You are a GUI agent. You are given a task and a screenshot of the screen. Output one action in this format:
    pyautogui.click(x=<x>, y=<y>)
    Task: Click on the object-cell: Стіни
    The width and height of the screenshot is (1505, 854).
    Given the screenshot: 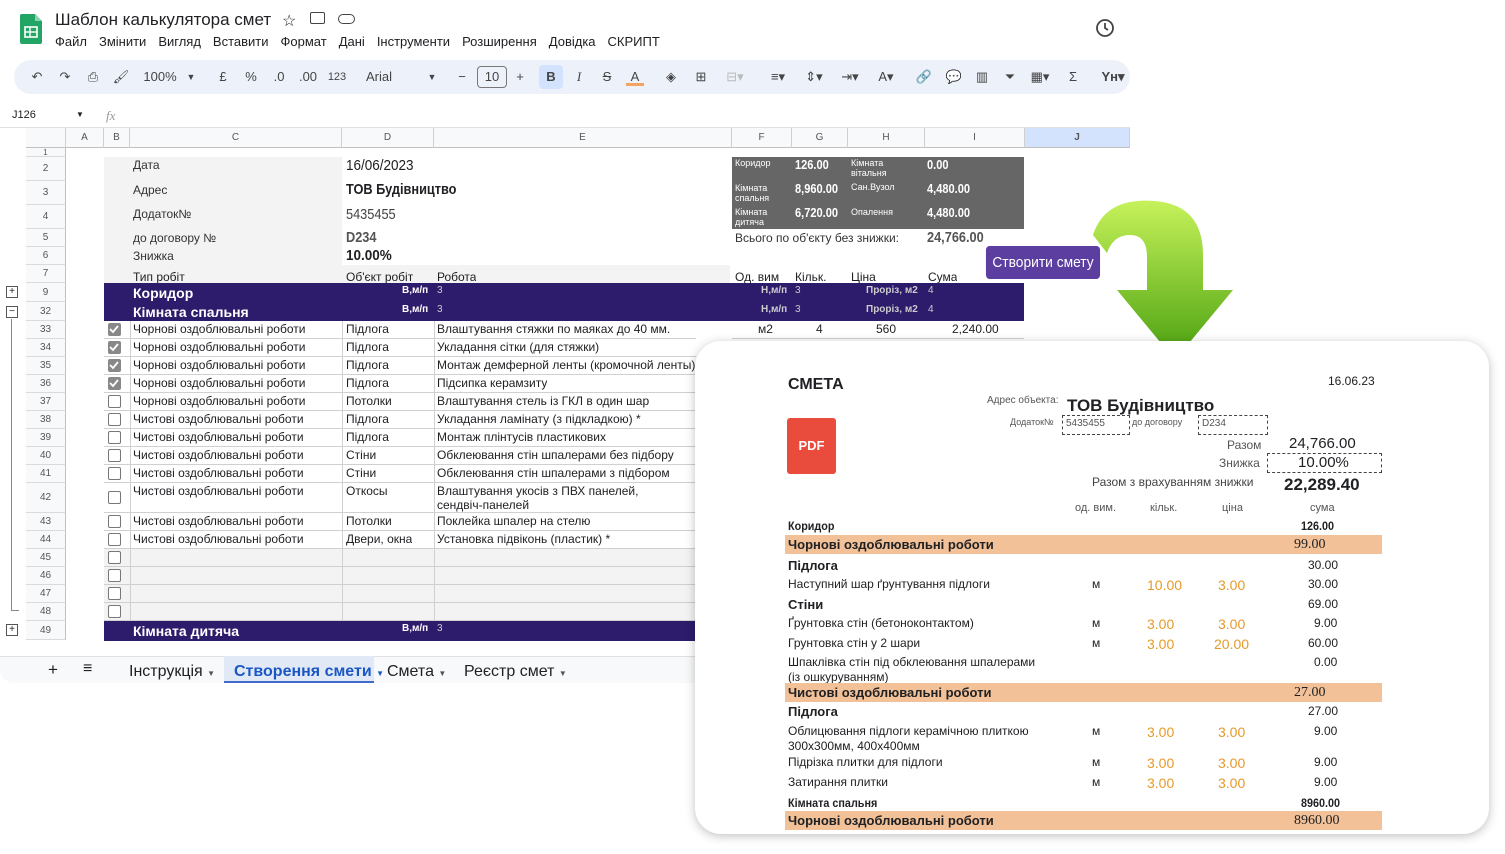 What is the action you would take?
    pyautogui.click(x=361, y=473)
    